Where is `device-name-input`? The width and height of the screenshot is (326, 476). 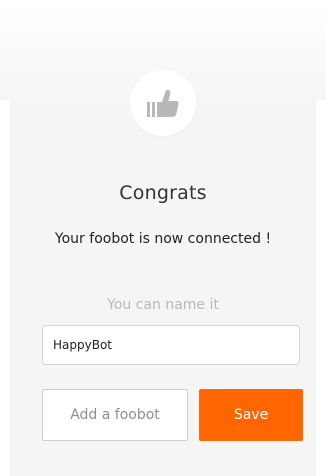
device-name-input is located at coordinates (171, 345).